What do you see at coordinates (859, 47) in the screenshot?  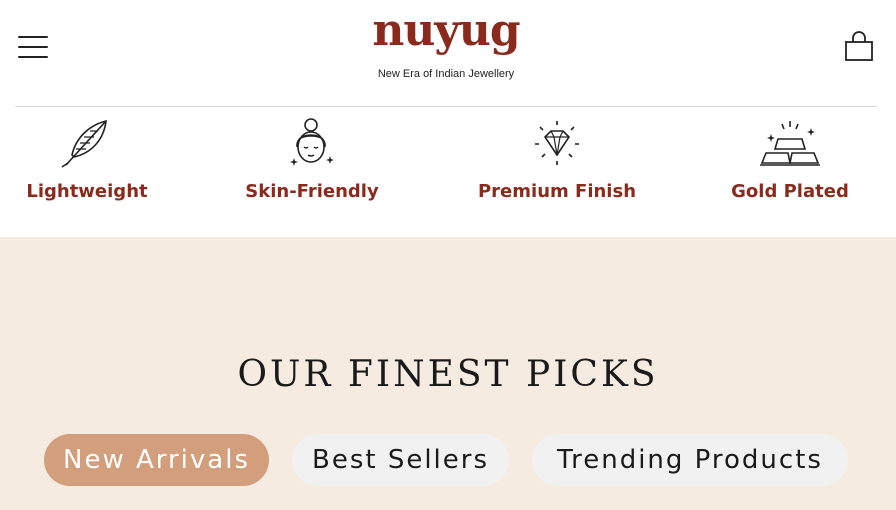 I see `shopping-bag-icon` at bounding box center [859, 47].